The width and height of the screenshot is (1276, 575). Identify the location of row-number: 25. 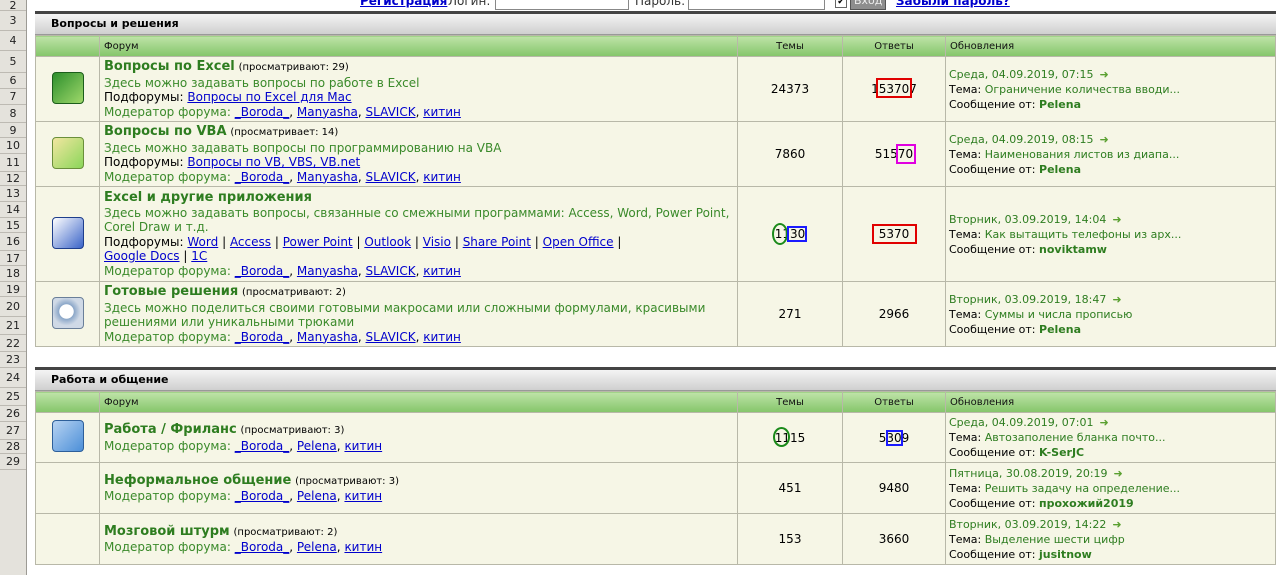
(13, 397).